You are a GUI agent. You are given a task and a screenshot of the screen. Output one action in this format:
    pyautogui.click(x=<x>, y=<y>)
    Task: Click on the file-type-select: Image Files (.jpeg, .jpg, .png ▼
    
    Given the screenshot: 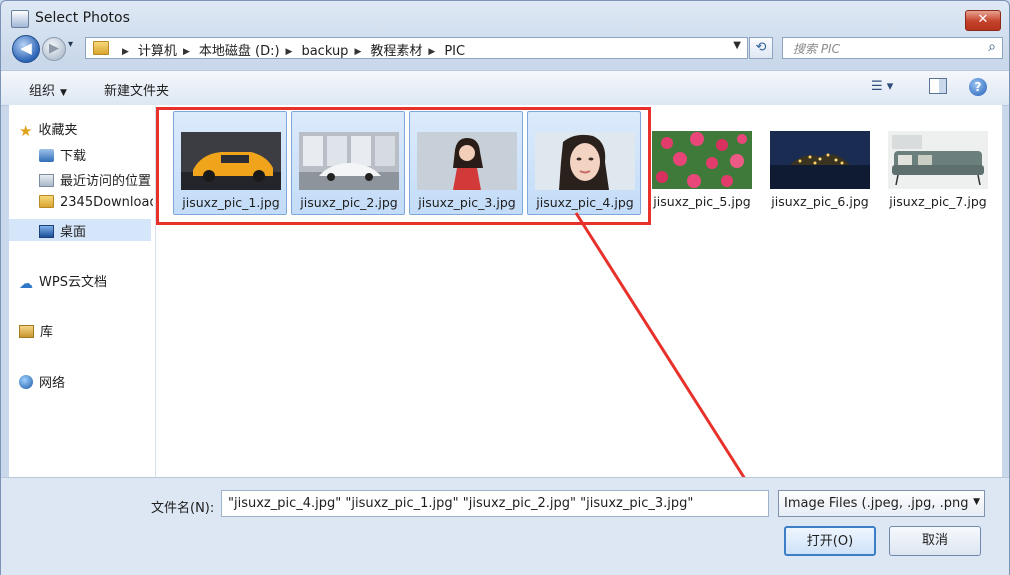 What is the action you would take?
    pyautogui.click(x=881, y=503)
    